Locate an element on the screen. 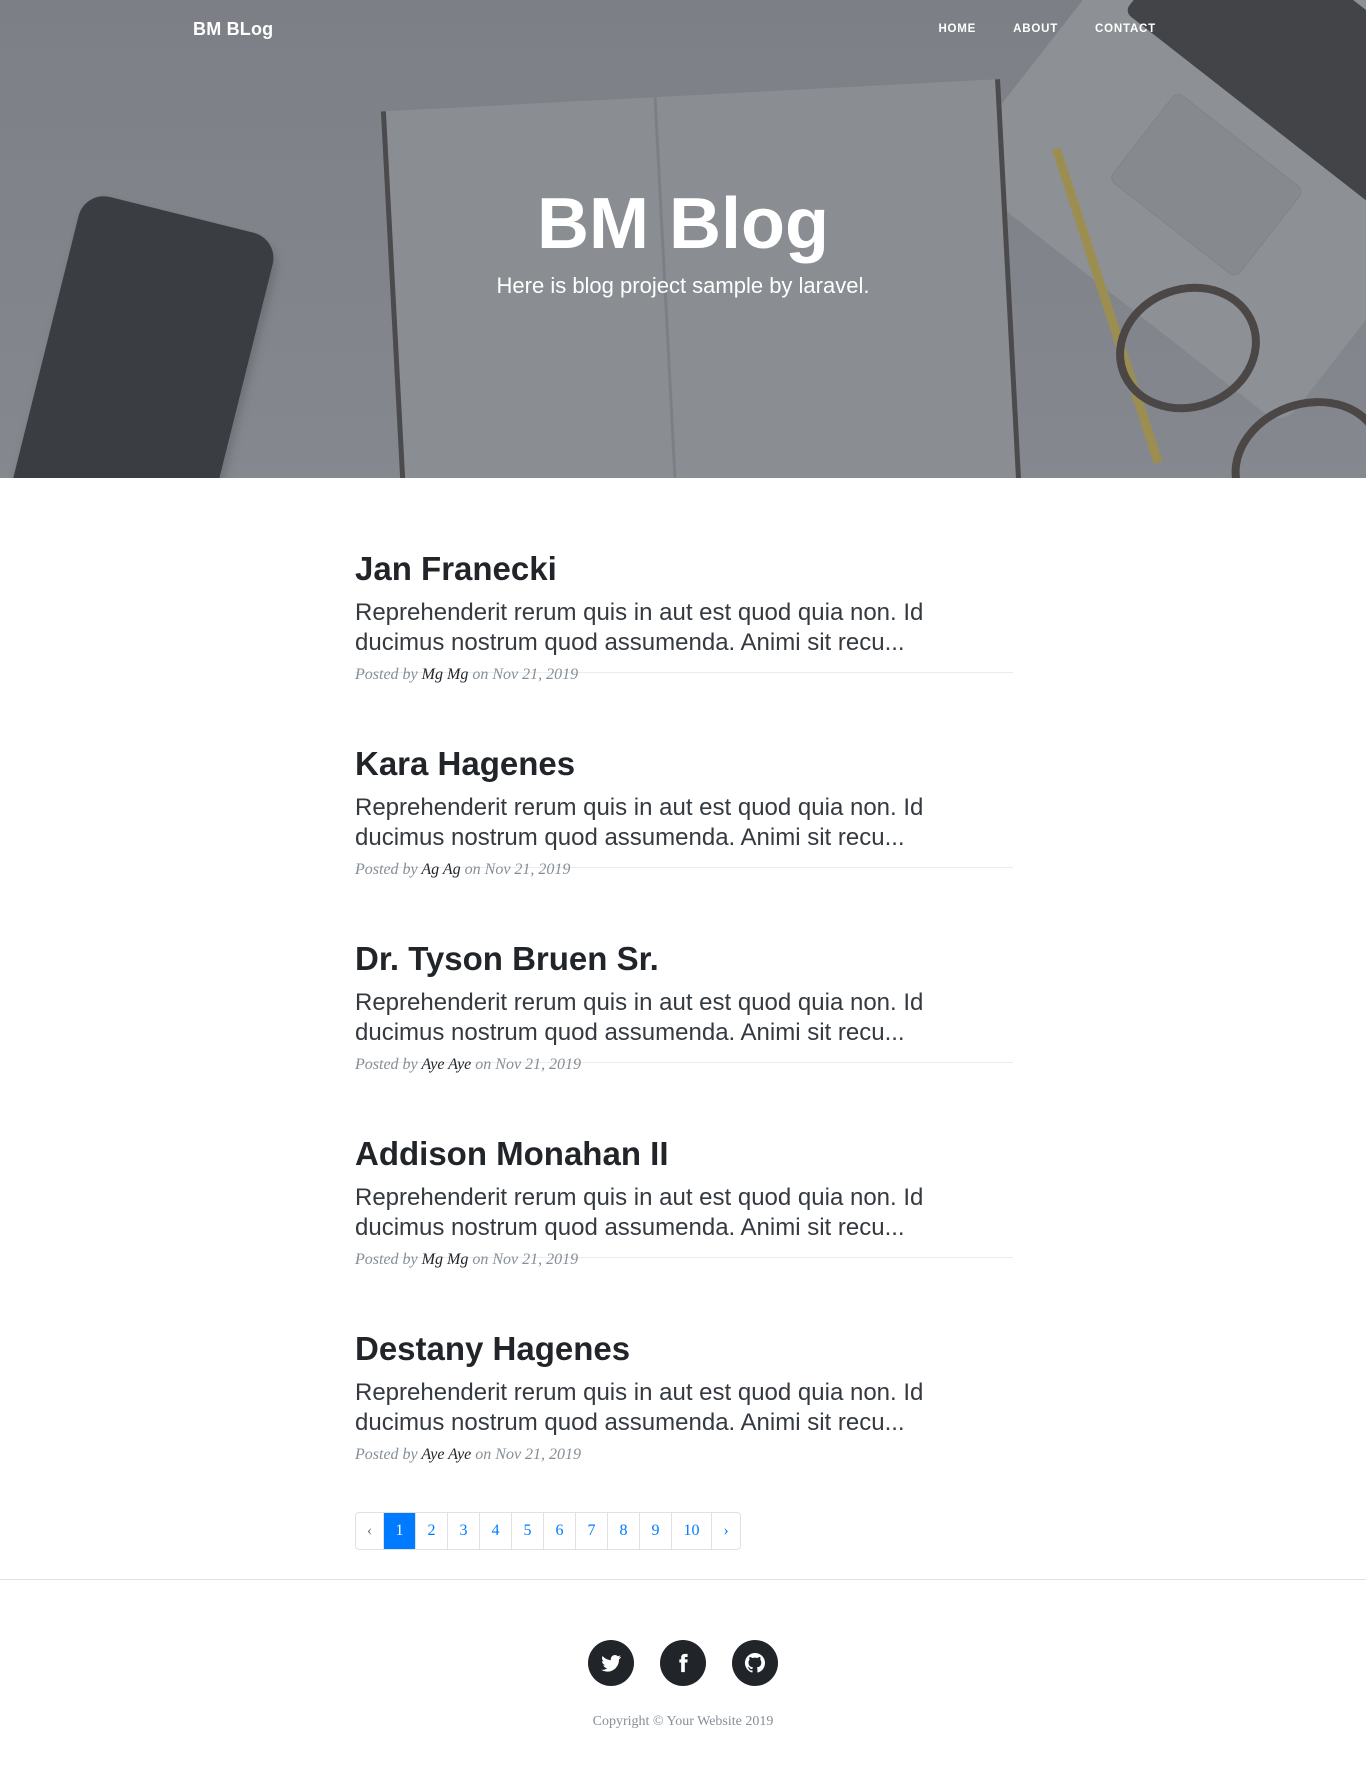  nav-home-link: HOME is located at coordinates (957, 29).